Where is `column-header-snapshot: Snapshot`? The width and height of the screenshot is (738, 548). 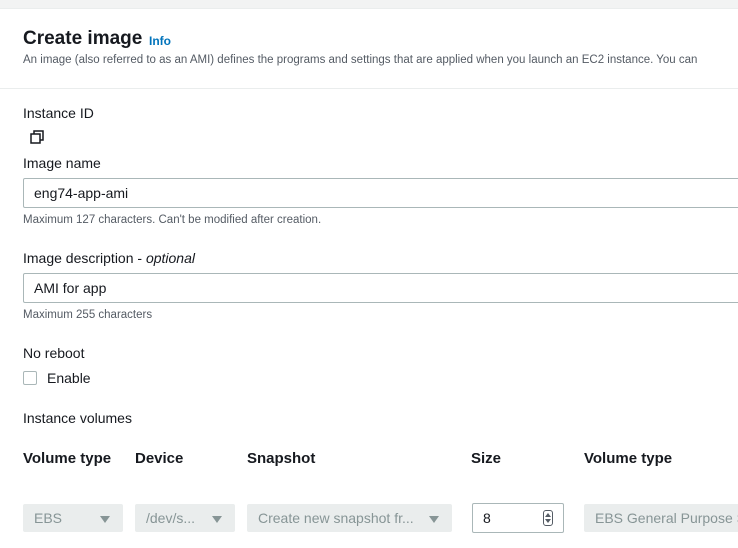 column-header-snapshot: Snapshot is located at coordinates (281, 458).